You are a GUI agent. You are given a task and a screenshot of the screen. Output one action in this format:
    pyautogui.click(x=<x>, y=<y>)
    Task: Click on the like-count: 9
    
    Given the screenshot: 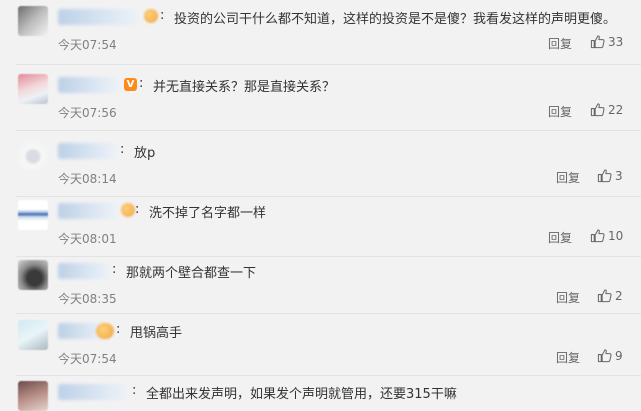 What is the action you would take?
    pyautogui.click(x=619, y=356)
    